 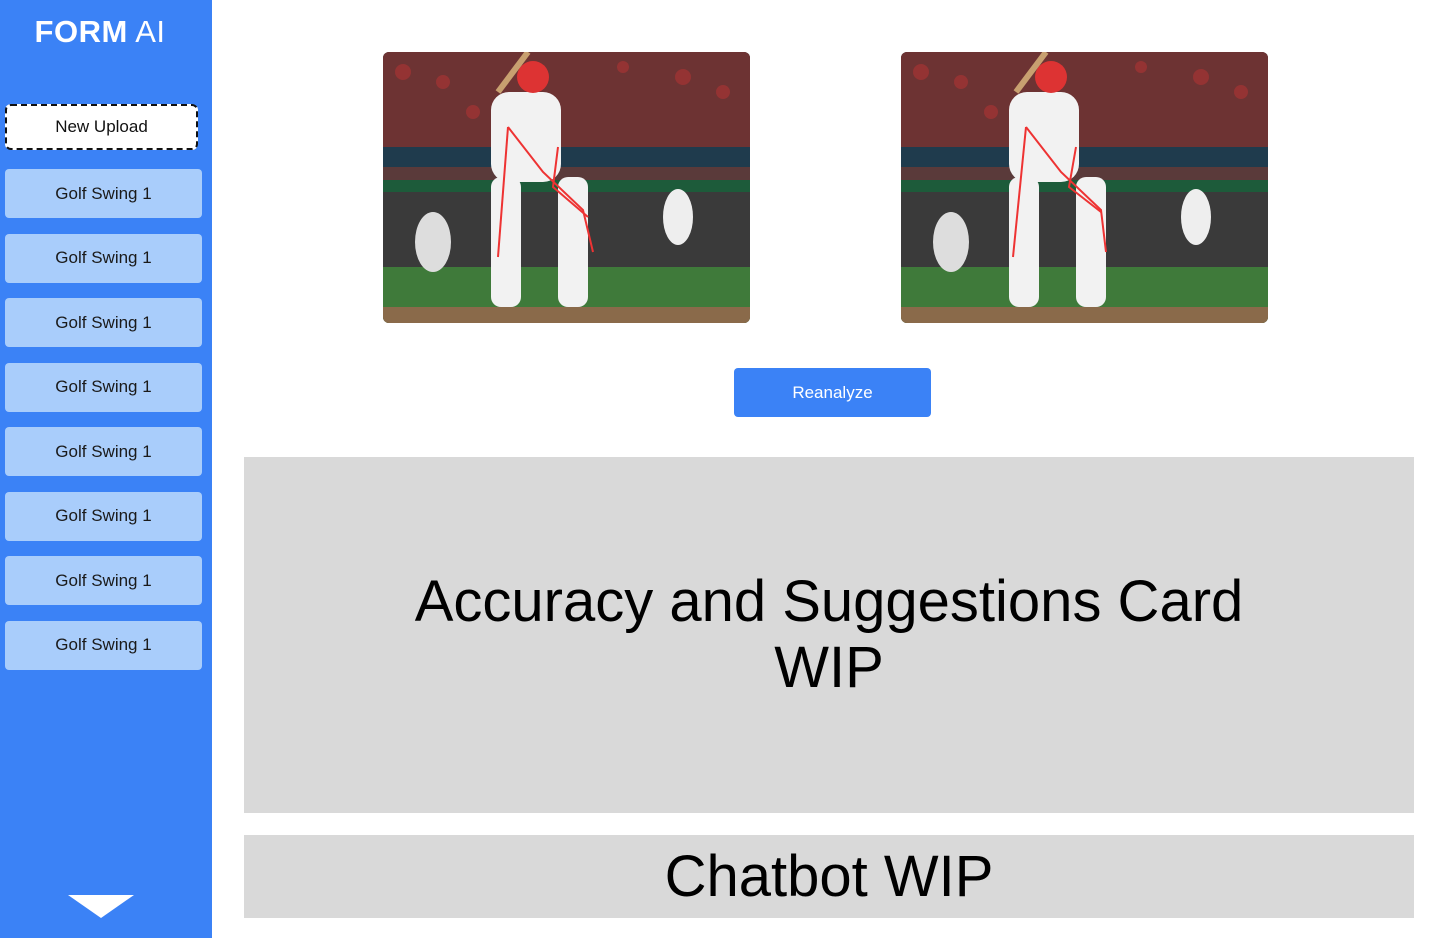 I want to click on new-upload-button: New Upload, so click(x=101, y=127).